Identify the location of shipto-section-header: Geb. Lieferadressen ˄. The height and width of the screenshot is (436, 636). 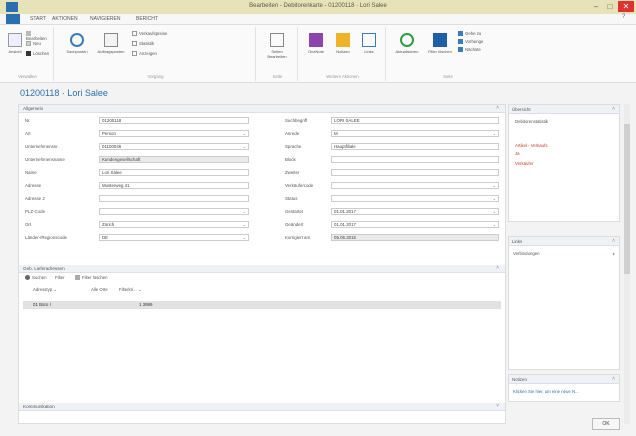
(262, 269).